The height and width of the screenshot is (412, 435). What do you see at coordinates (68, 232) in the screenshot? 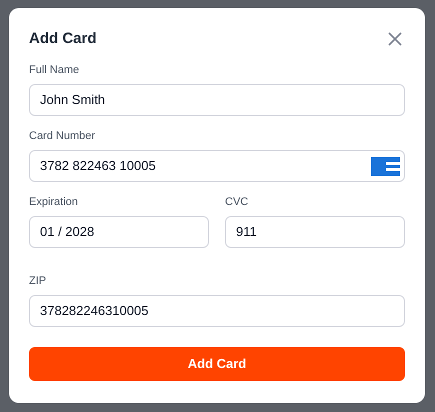
I see `field-value: 01 / 2028` at bounding box center [68, 232].